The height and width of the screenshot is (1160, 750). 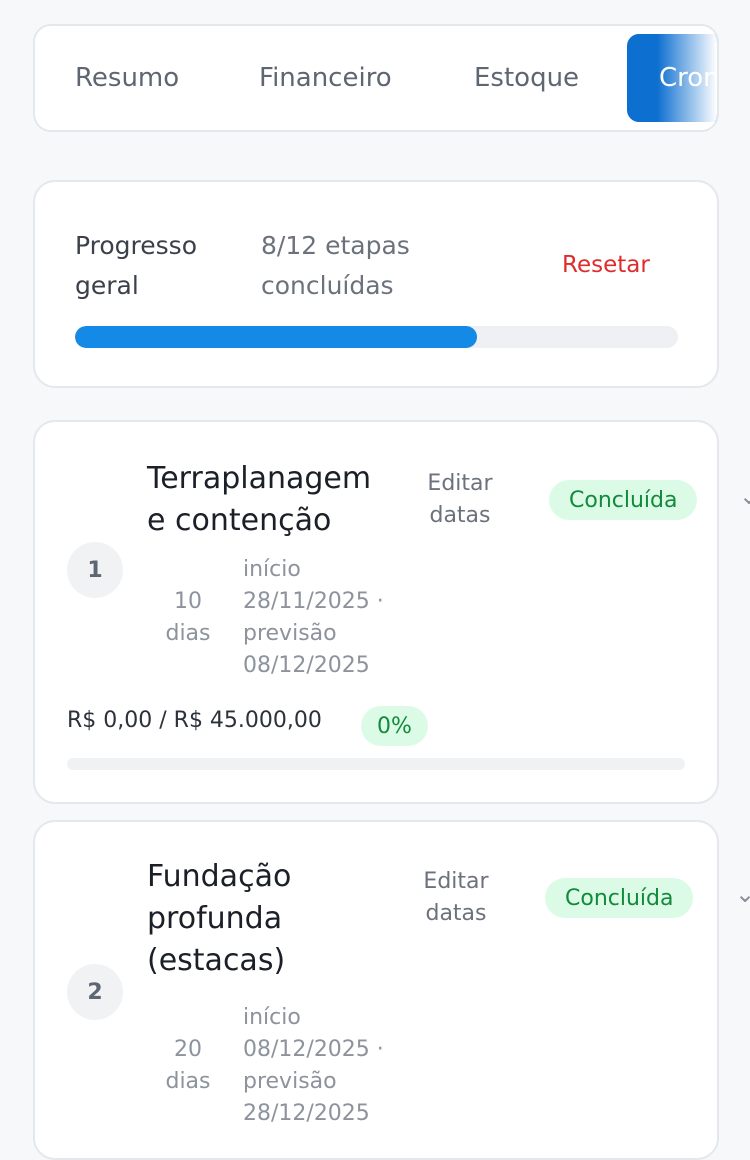 I want to click on progress-label: Progresso geral, so click(x=136, y=265).